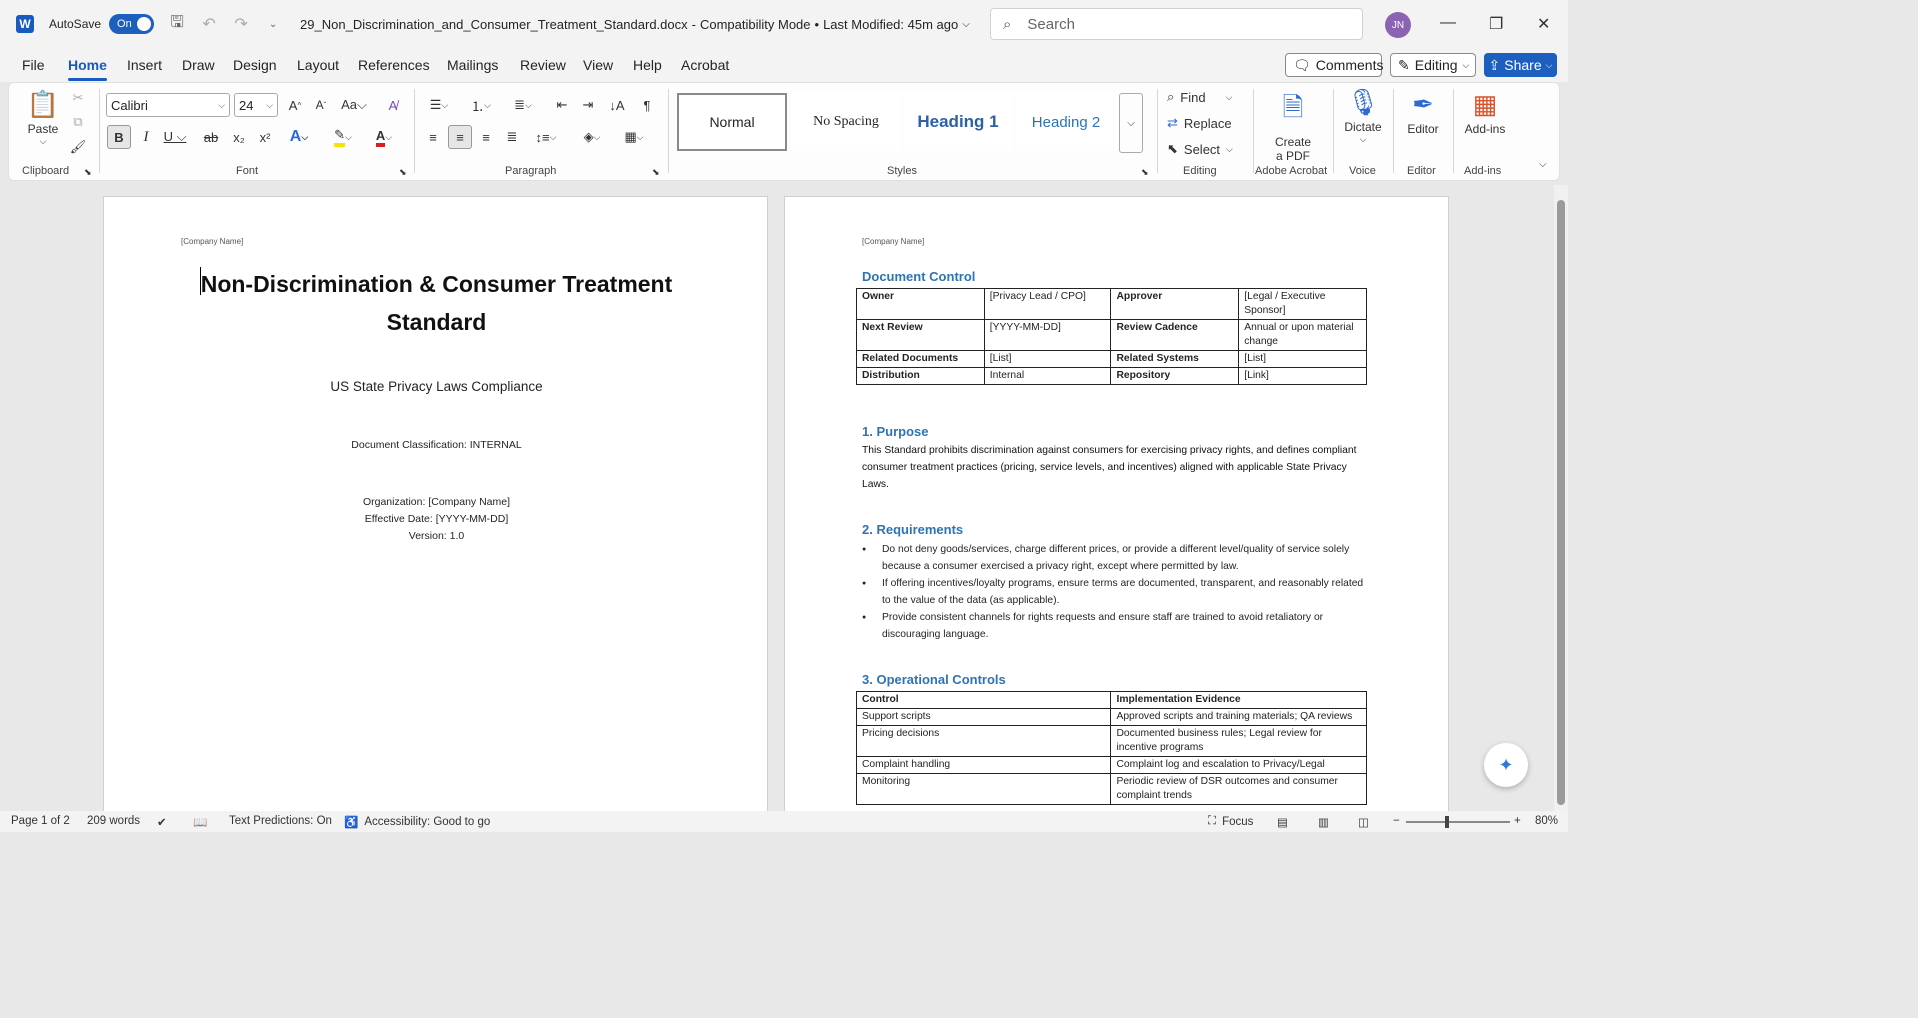 The height and width of the screenshot is (1018, 1918). Describe the element at coordinates (1517, 821) in the screenshot. I see `zoom-in-button: +` at that location.